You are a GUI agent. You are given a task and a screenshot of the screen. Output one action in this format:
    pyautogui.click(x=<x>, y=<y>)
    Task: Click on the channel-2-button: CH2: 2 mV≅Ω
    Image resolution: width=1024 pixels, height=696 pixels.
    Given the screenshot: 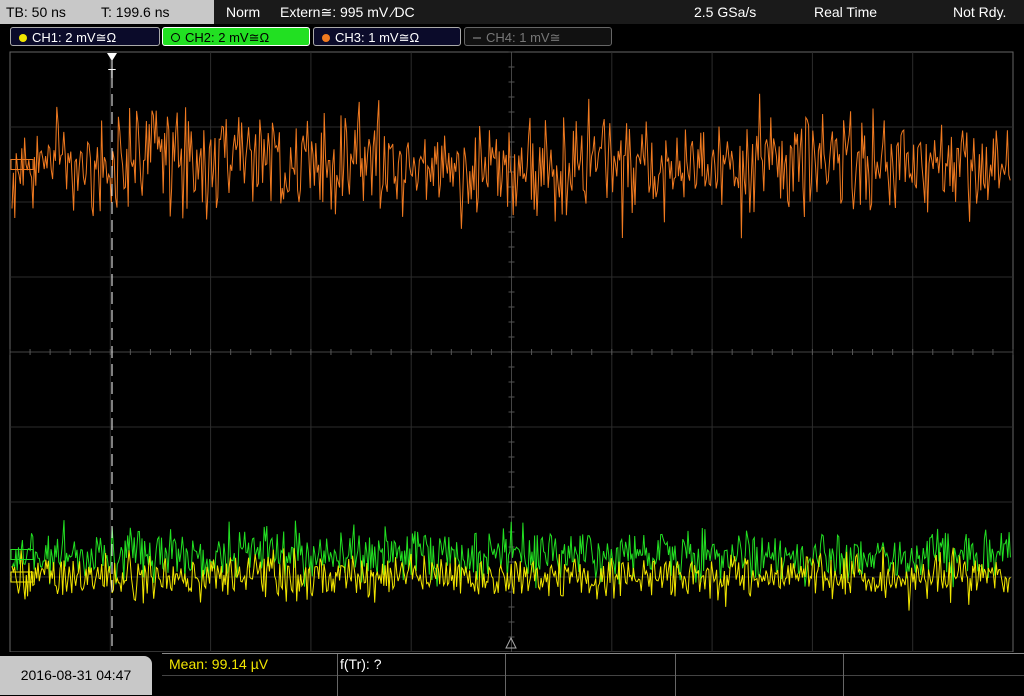 What is the action you would take?
    pyautogui.click(x=236, y=36)
    